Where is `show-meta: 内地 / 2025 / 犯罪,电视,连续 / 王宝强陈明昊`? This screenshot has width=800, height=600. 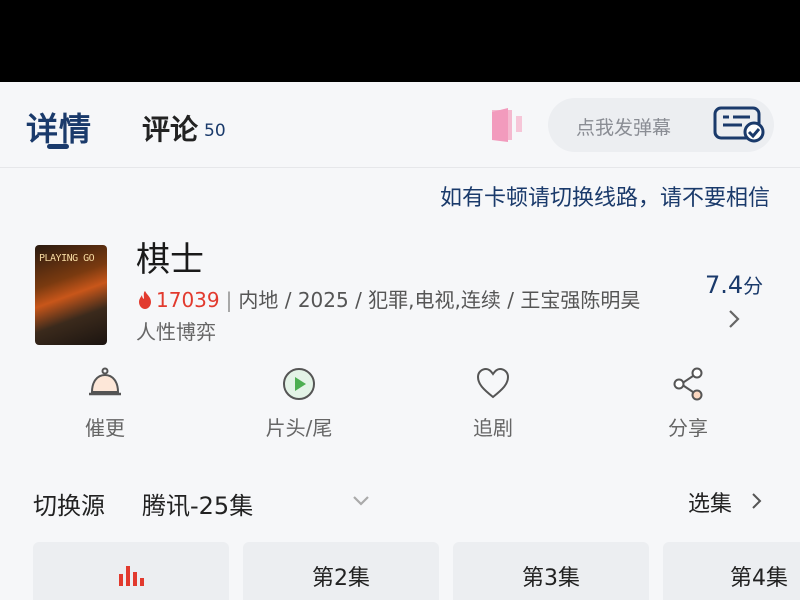
show-meta: 内地 / 2025 / 犯罪,电视,连续 / 王宝强陈明昊 is located at coordinates (439, 300).